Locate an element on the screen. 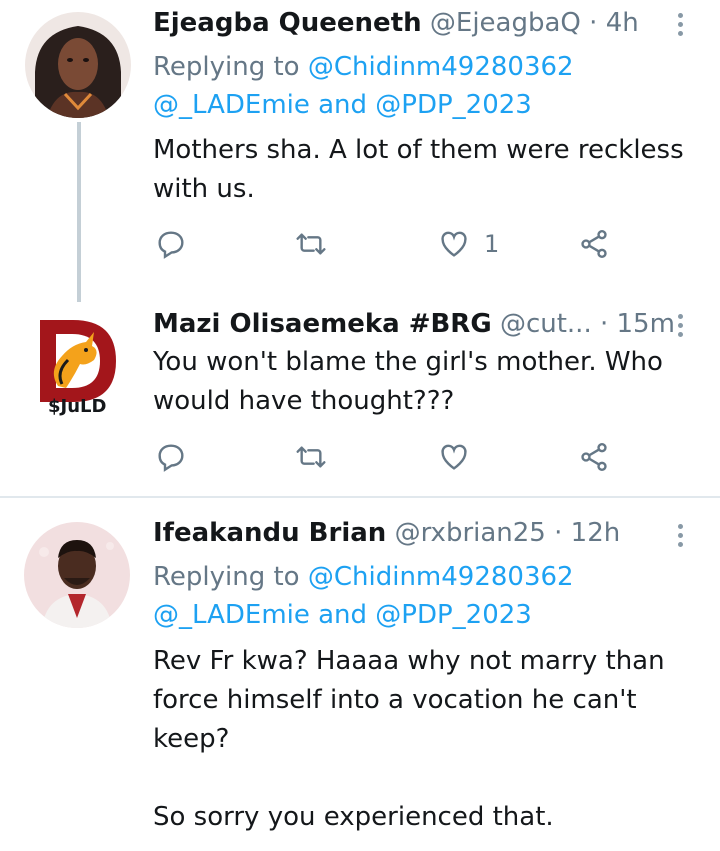  like-button: 1 is located at coordinates (468, 244).